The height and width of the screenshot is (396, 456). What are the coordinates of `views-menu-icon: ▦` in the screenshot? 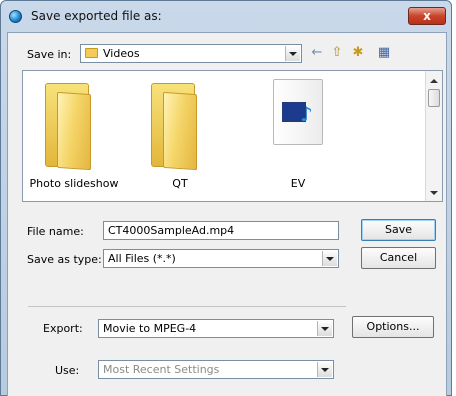 It's located at (384, 53).